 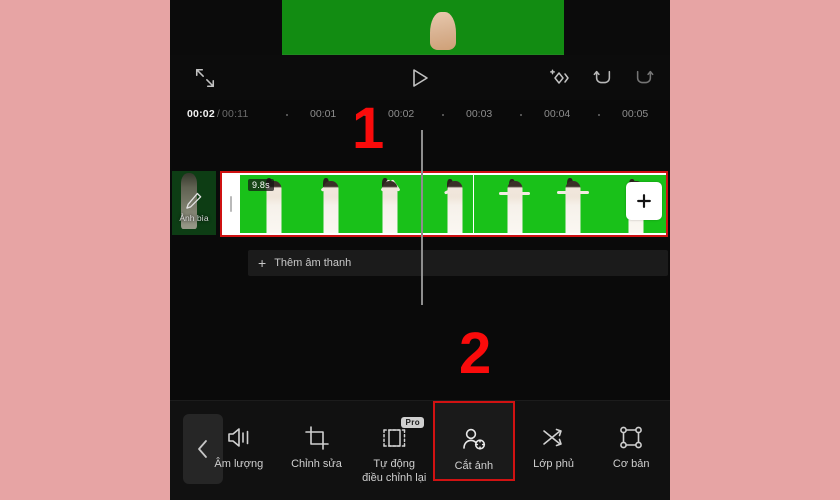 I want to click on tool-auto-reframe: Pro Tự động điều chỉnh lại, so click(x=394, y=451).